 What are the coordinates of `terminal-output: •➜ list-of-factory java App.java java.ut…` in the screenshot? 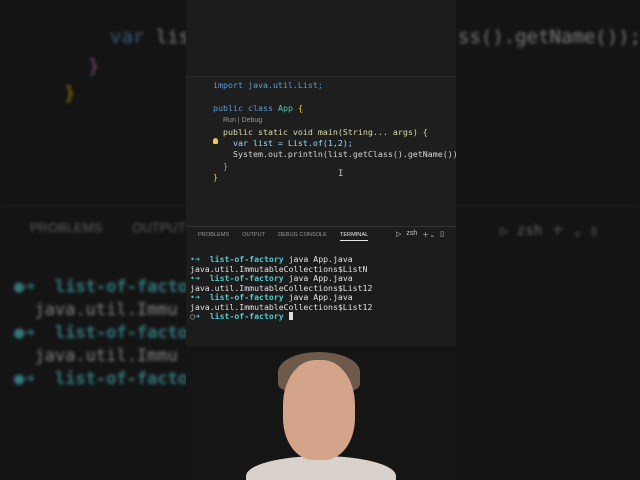 It's located at (281, 287).